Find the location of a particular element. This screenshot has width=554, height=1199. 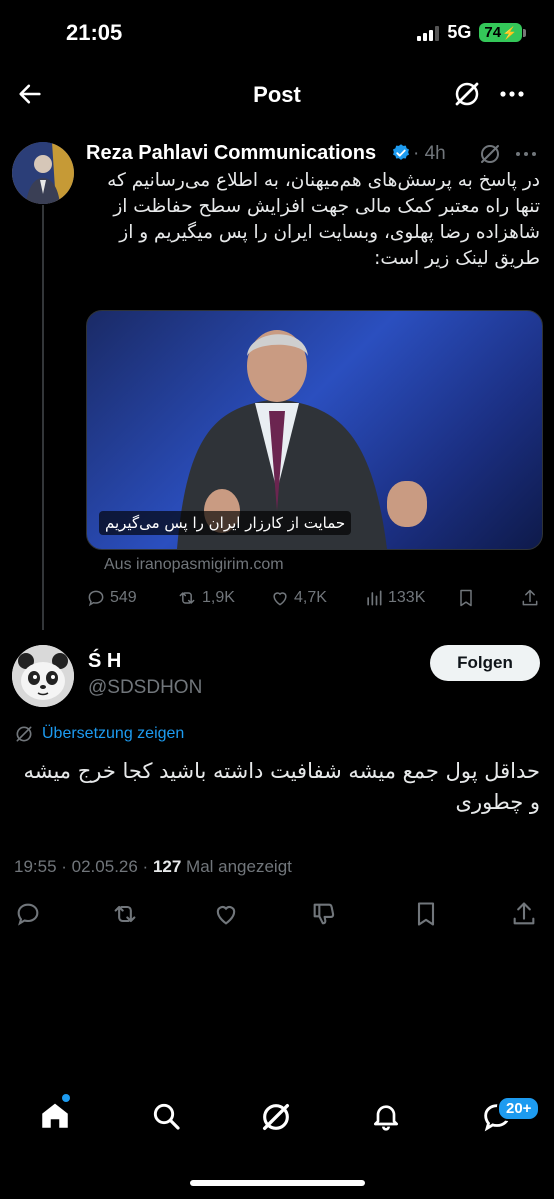

thumbs-down-icon is located at coordinates (324, 914).